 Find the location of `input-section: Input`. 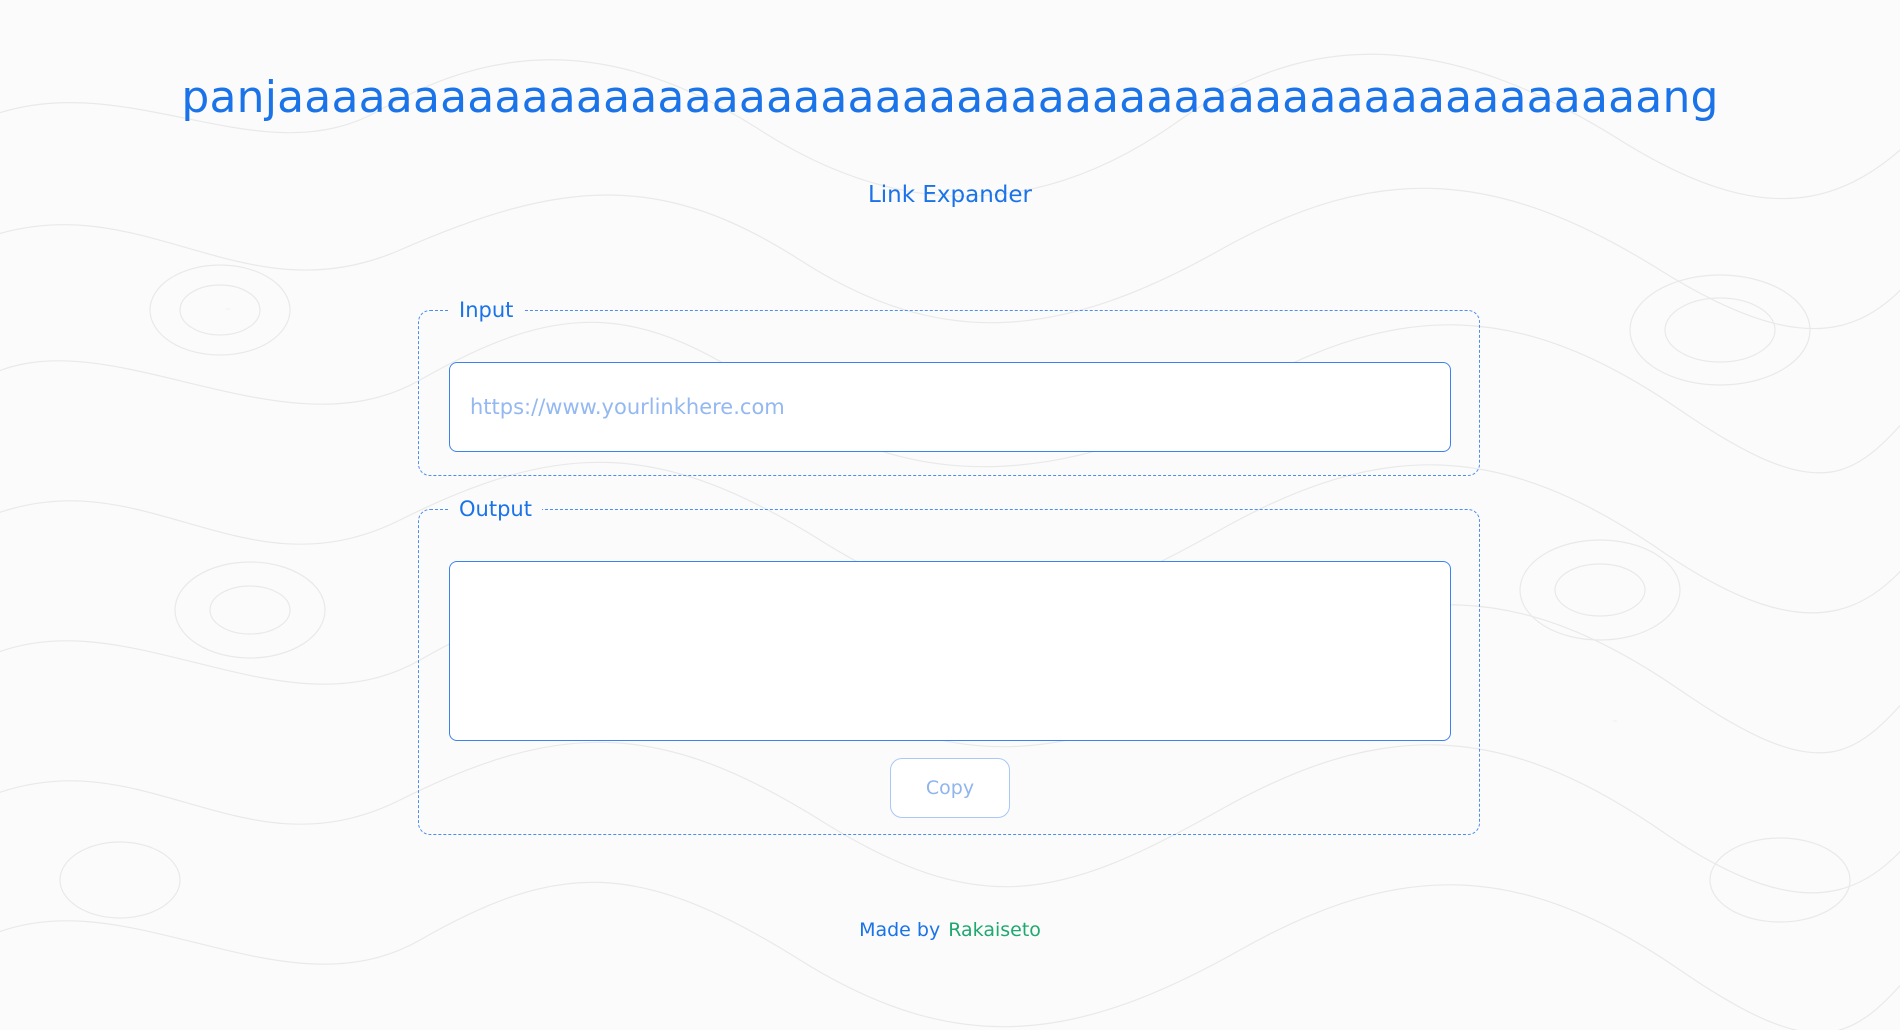

input-section: Input is located at coordinates (949, 387).